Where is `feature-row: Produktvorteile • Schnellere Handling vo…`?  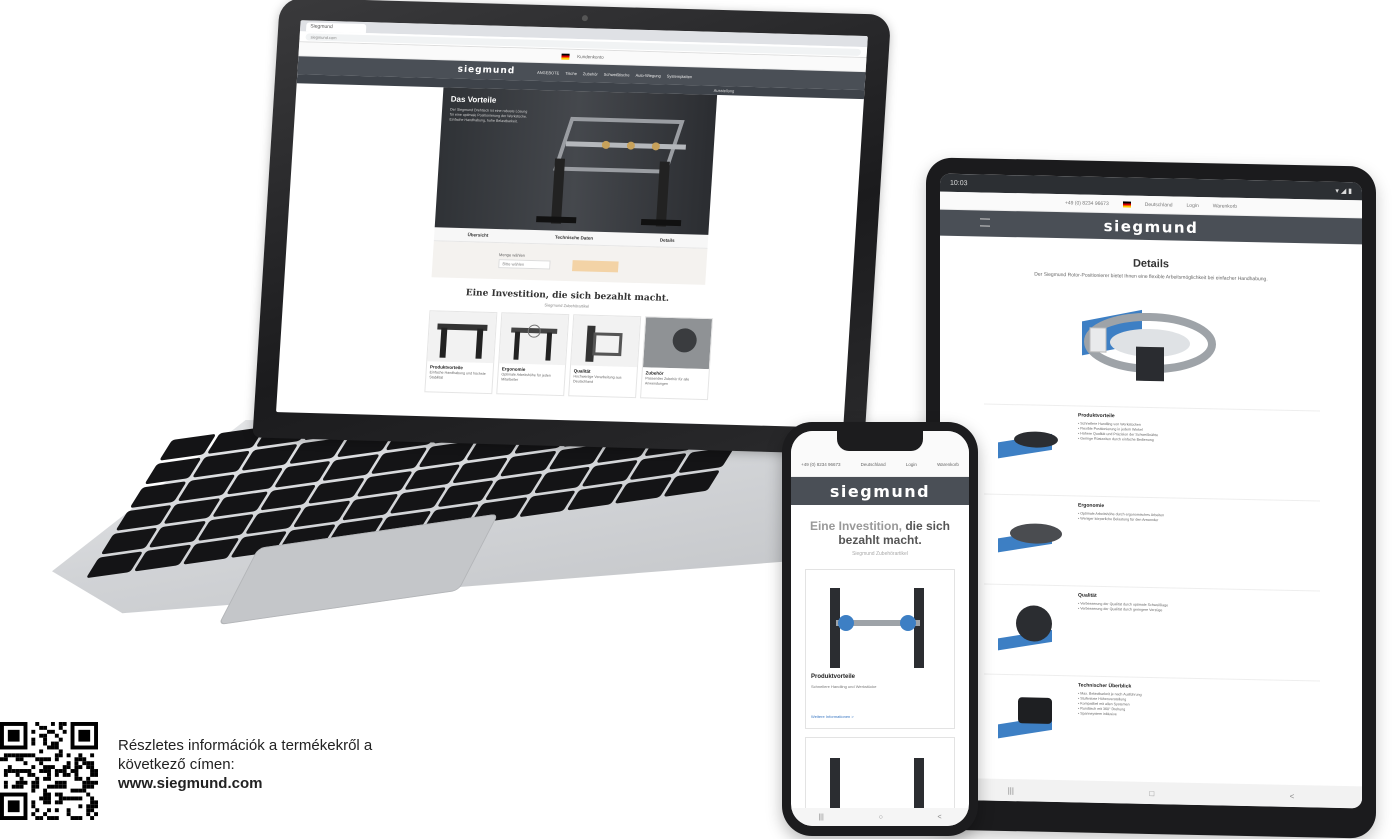
feature-row: Produktvorteile • Schnellere Handling vo… is located at coordinates (1152, 452).